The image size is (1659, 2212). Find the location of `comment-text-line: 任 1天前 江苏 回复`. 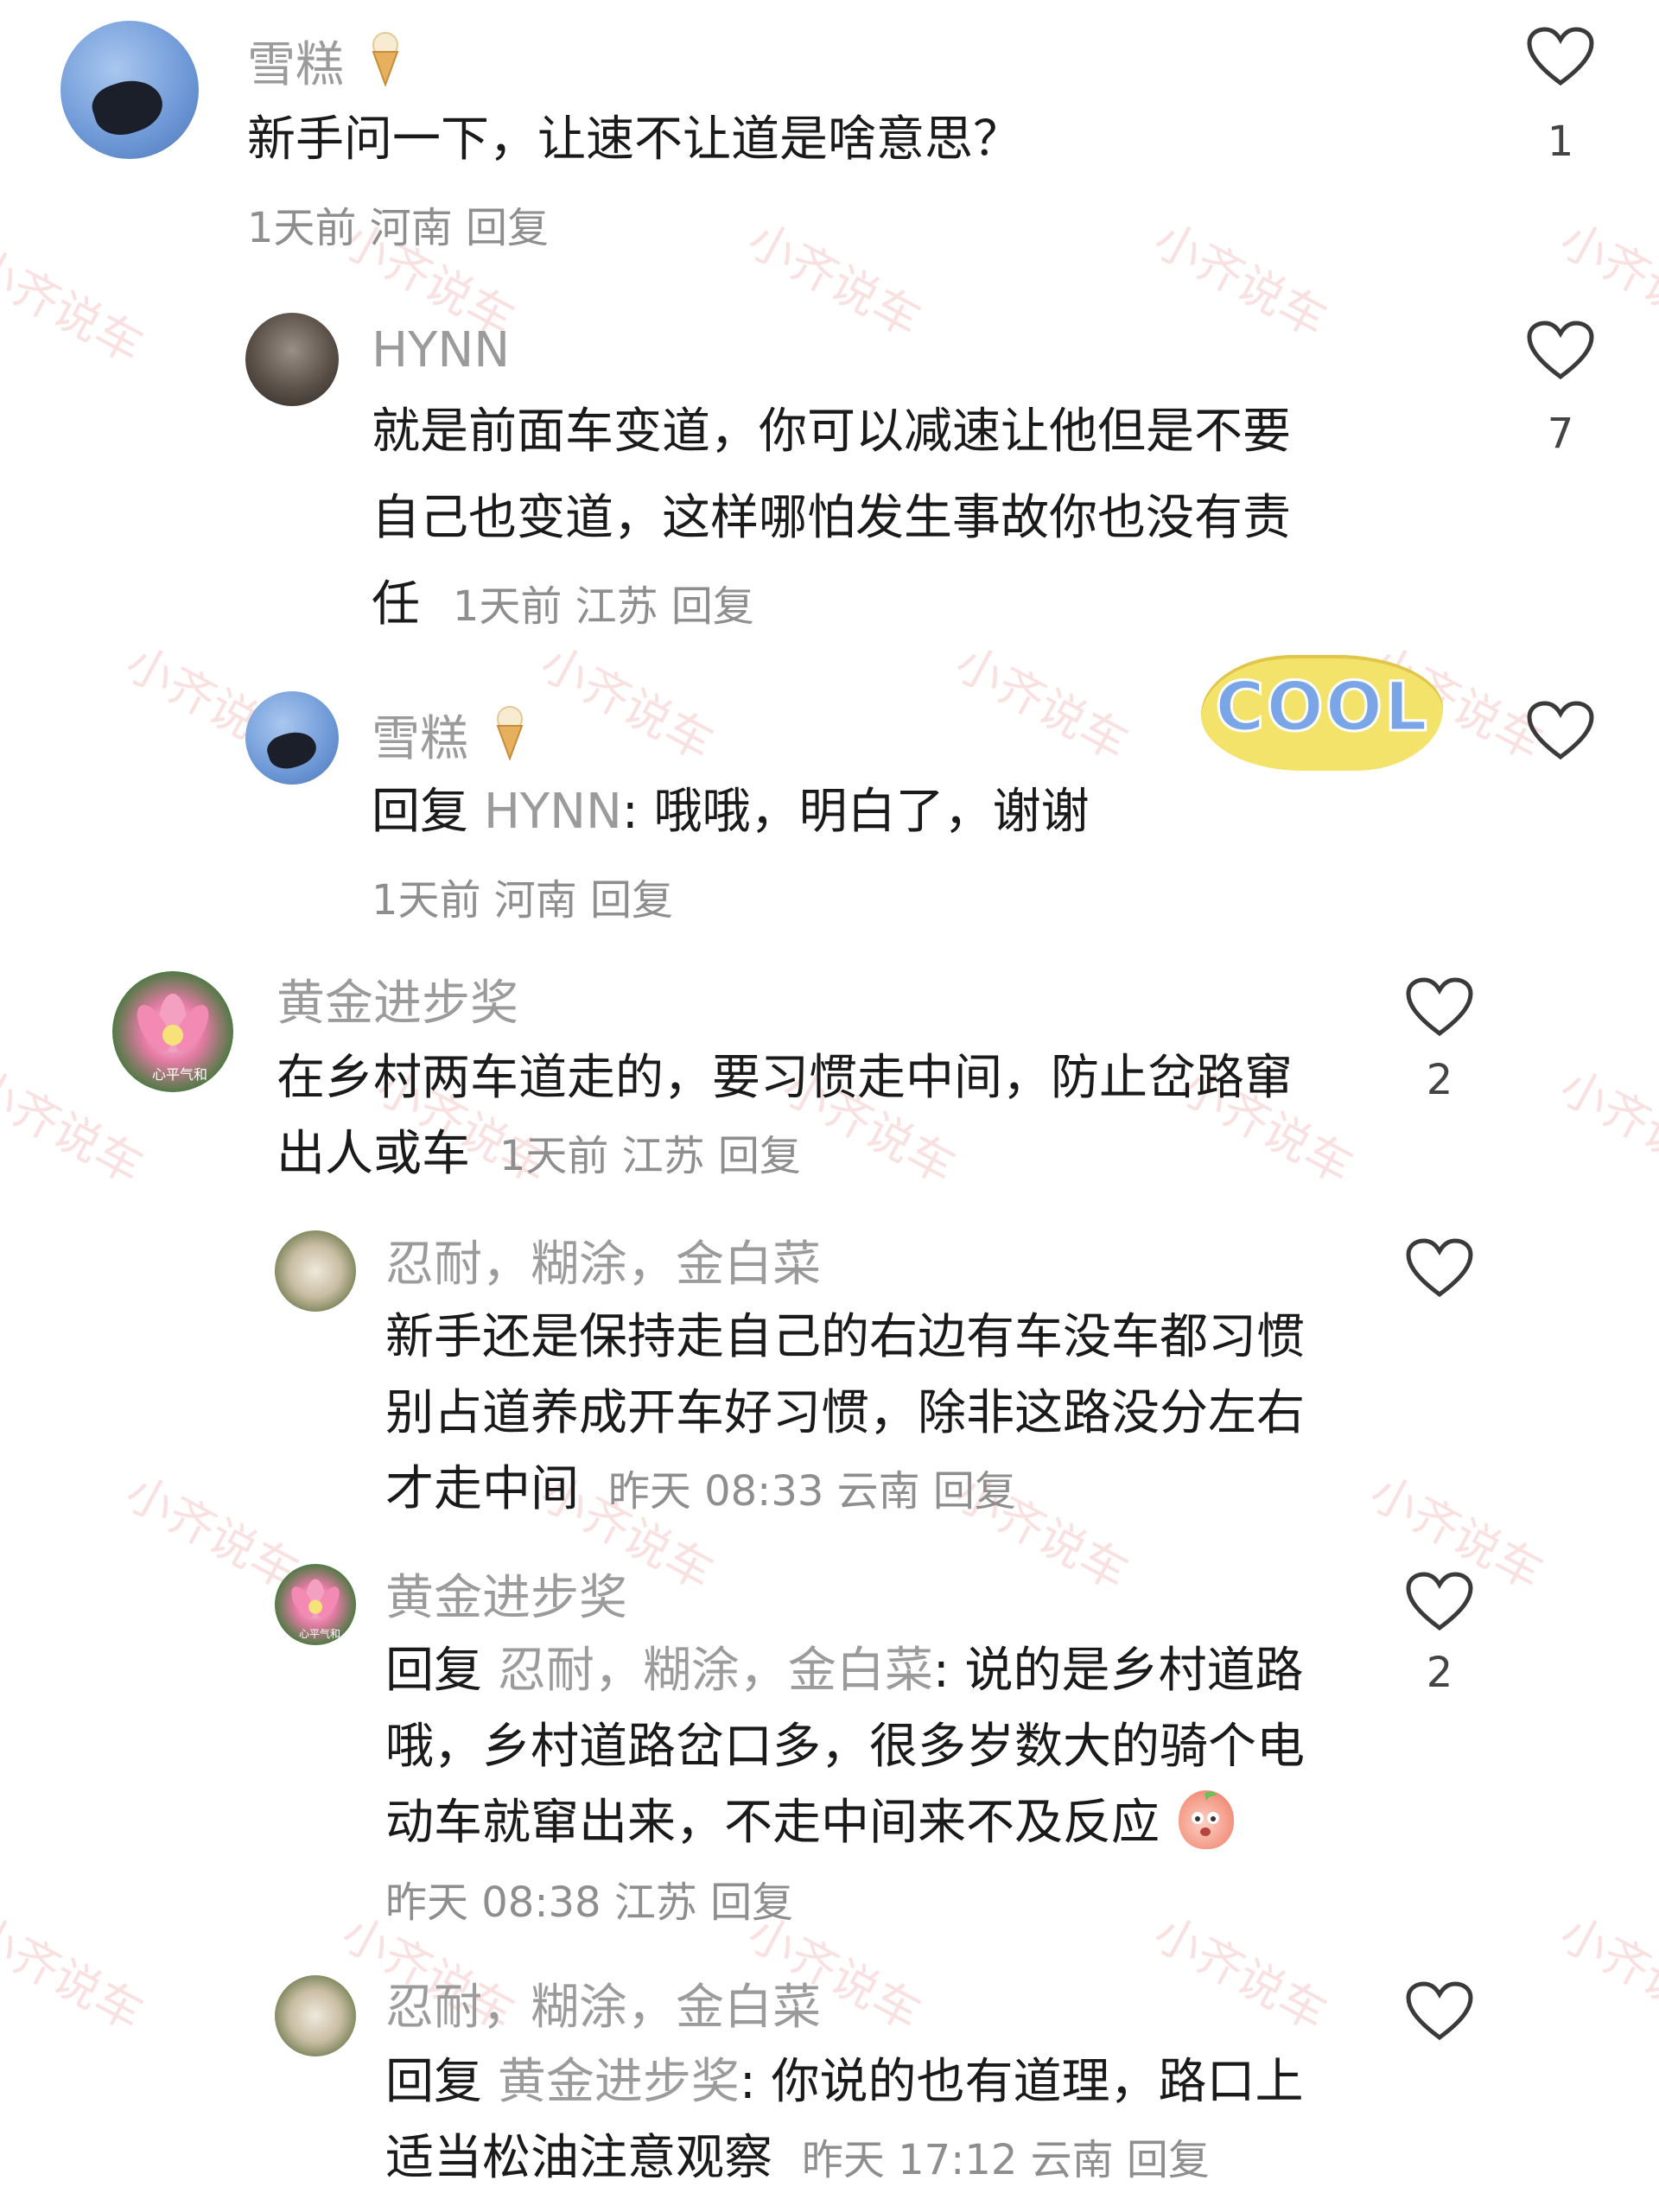

comment-text-line: 任 1天前 江苏 回复 is located at coordinates (563, 606).